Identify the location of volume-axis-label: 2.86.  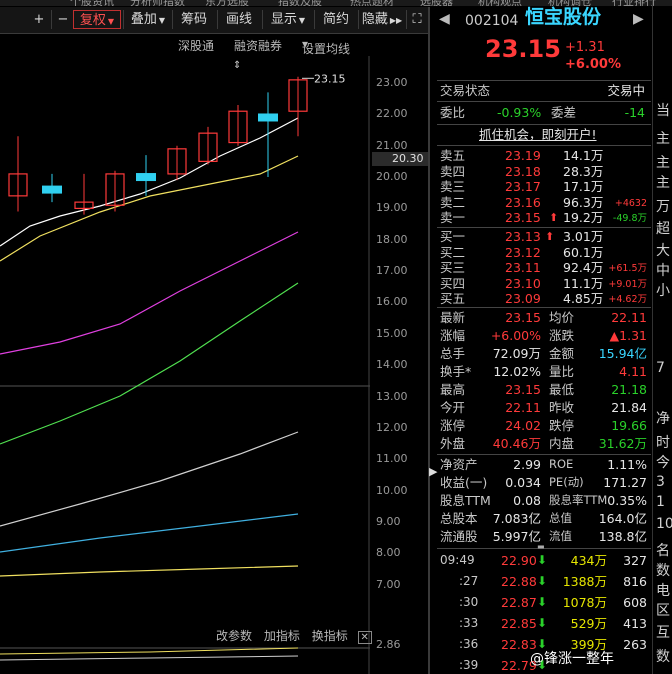
(388, 644).